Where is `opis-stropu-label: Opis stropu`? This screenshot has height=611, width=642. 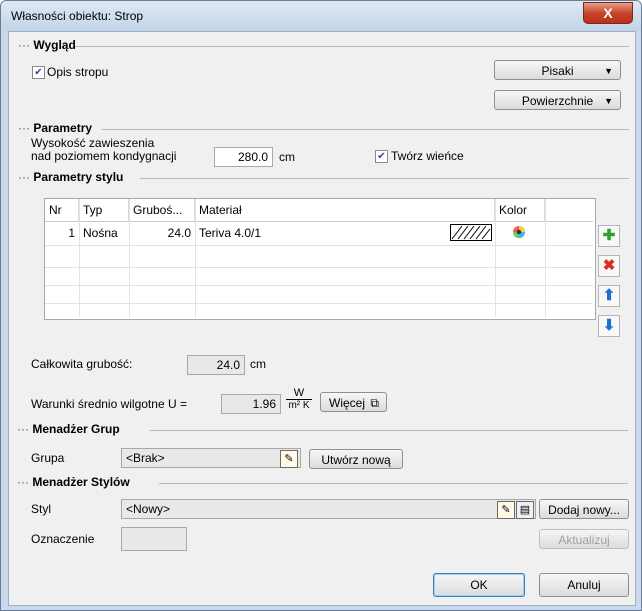 opis-stropu-label: Opis stropu is located at coordinates (78, 72).